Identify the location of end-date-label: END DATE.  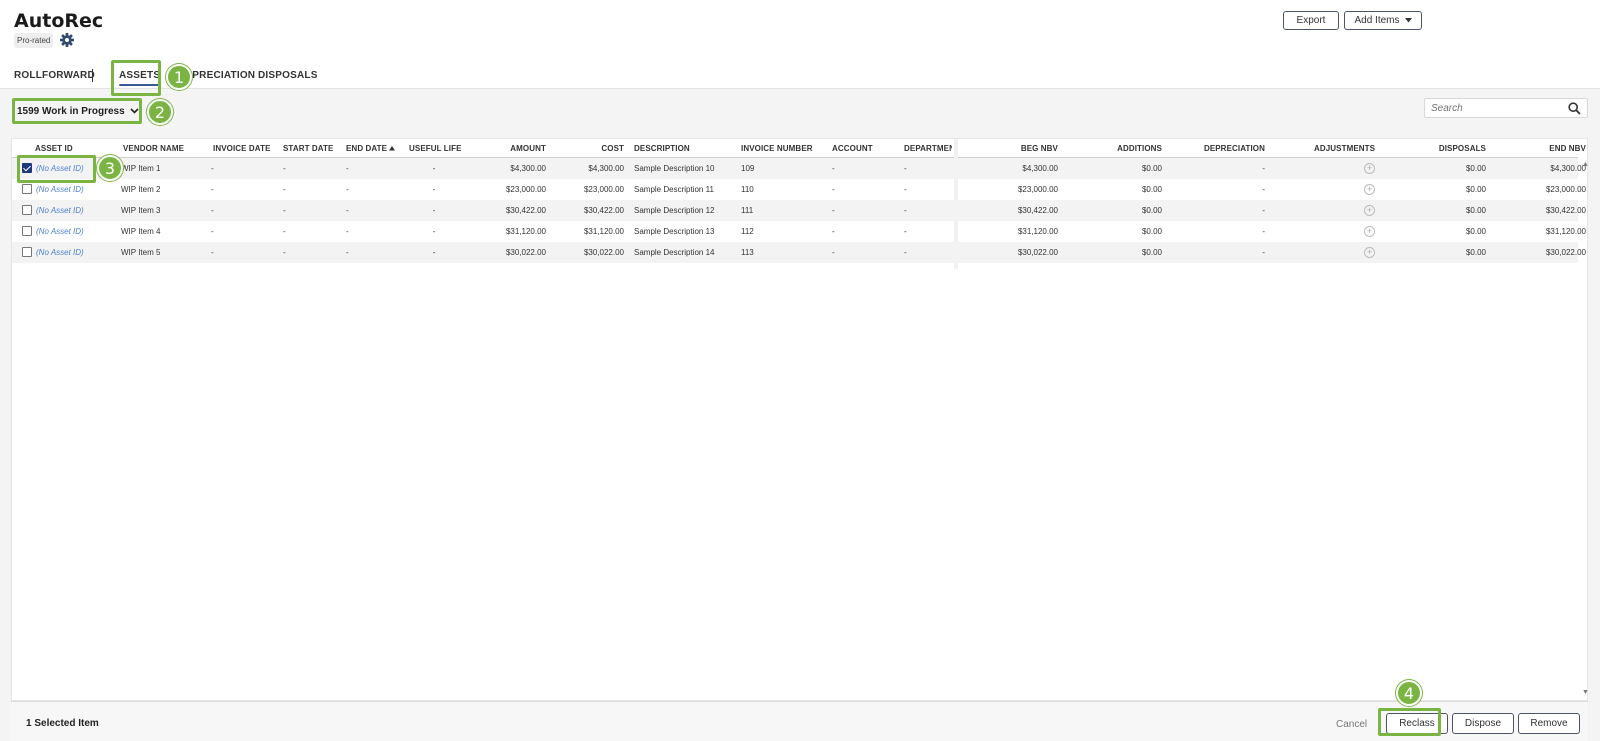
(367, 148).